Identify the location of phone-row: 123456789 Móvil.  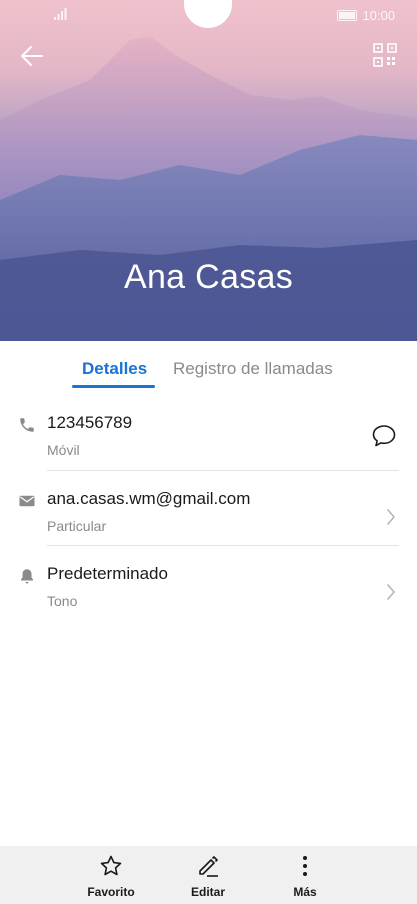
(208, 443).